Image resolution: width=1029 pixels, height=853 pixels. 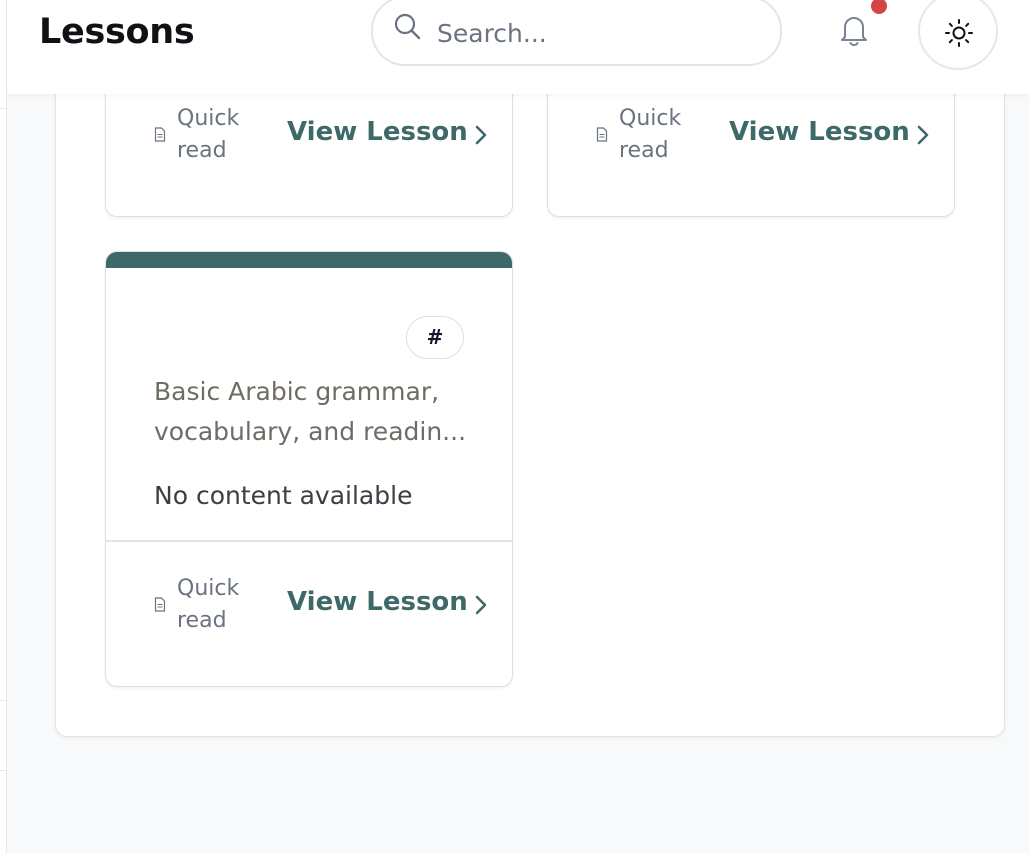 What do you see at coordinates (117, 32) in the screenshot?
I see `page-title: Lessons` at bounding box center [117, 32].